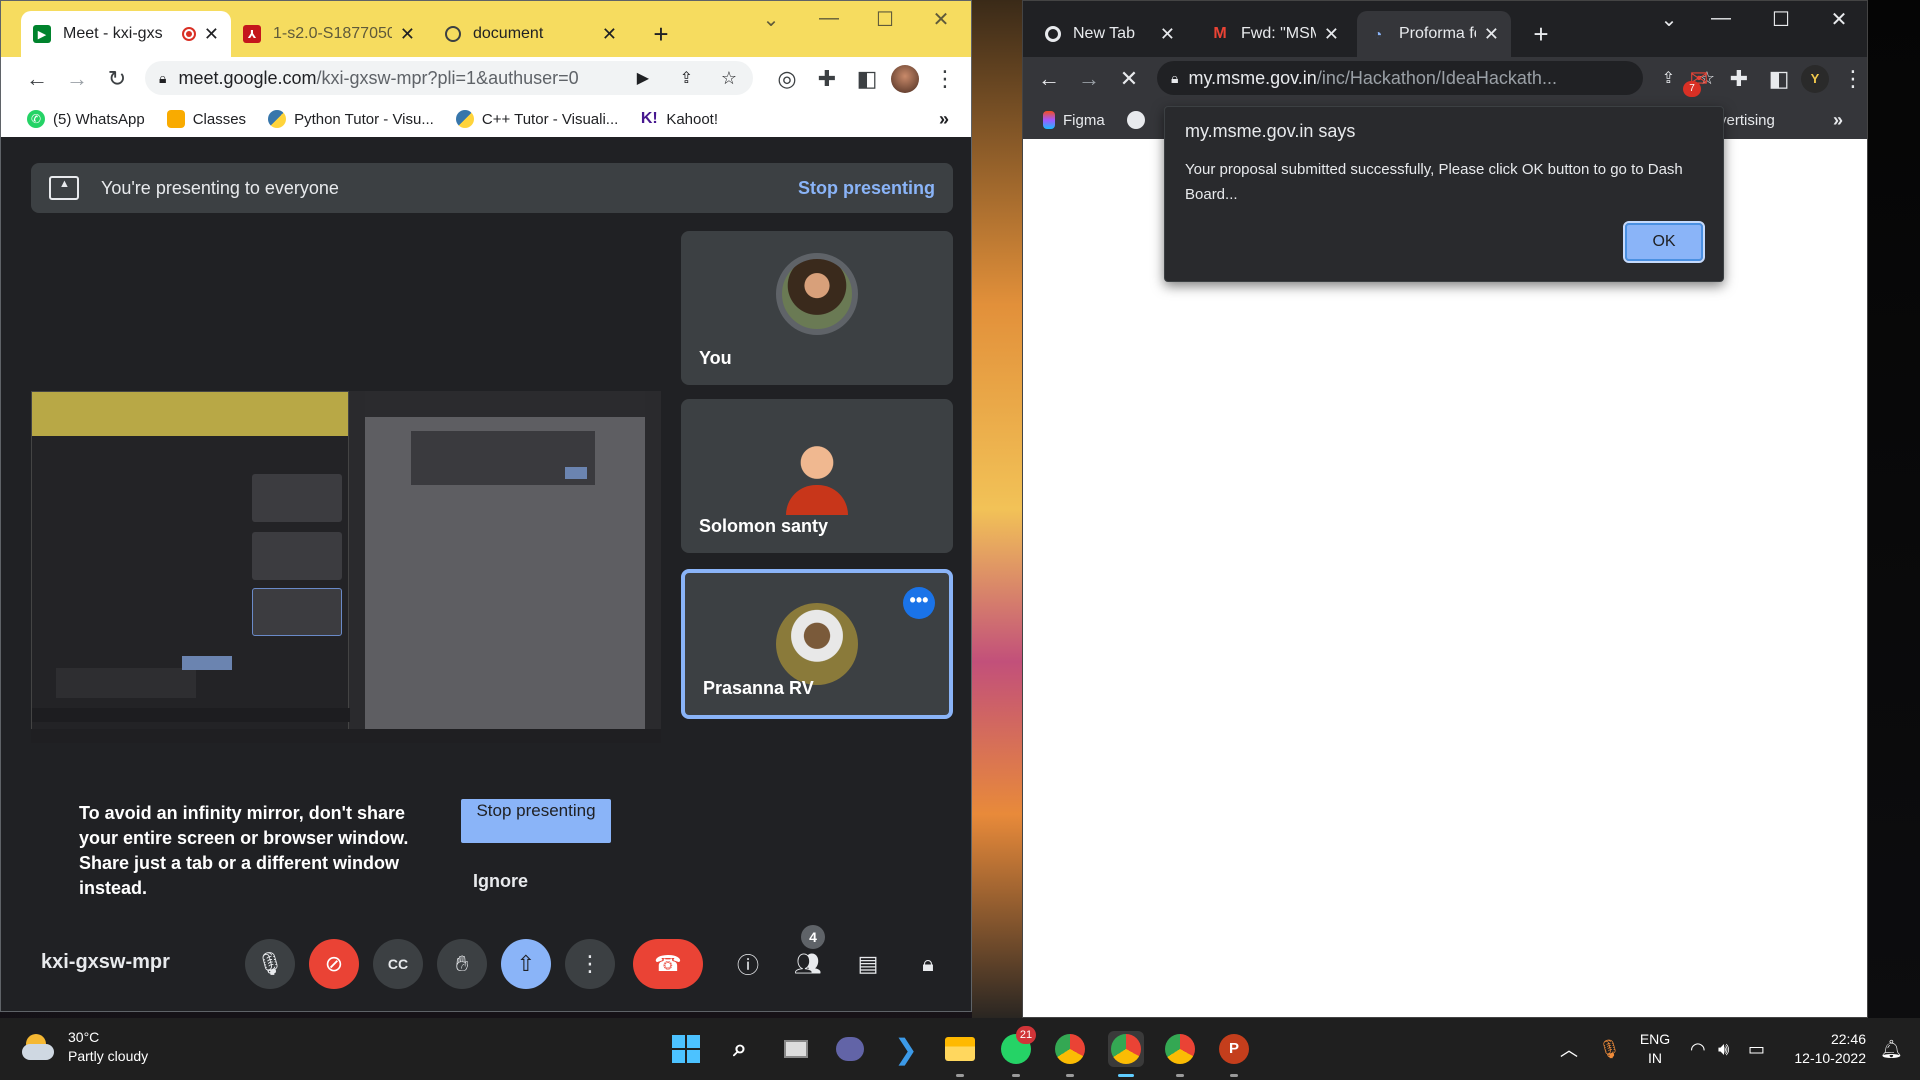  Describe the element at coordinates (1756, 1049) in the screenshot. I see `battery-icon: ▭` at that location.